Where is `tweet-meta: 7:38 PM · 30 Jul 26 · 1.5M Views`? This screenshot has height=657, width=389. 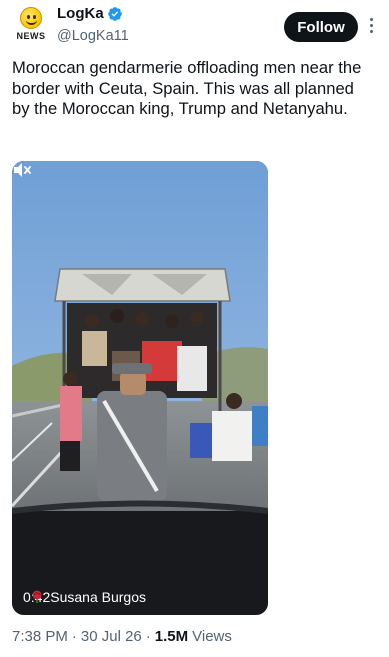
tweet-meta: 7:38 PM · 30 Jul 26 · 1.5M Views is located at coordinates (122, 636).